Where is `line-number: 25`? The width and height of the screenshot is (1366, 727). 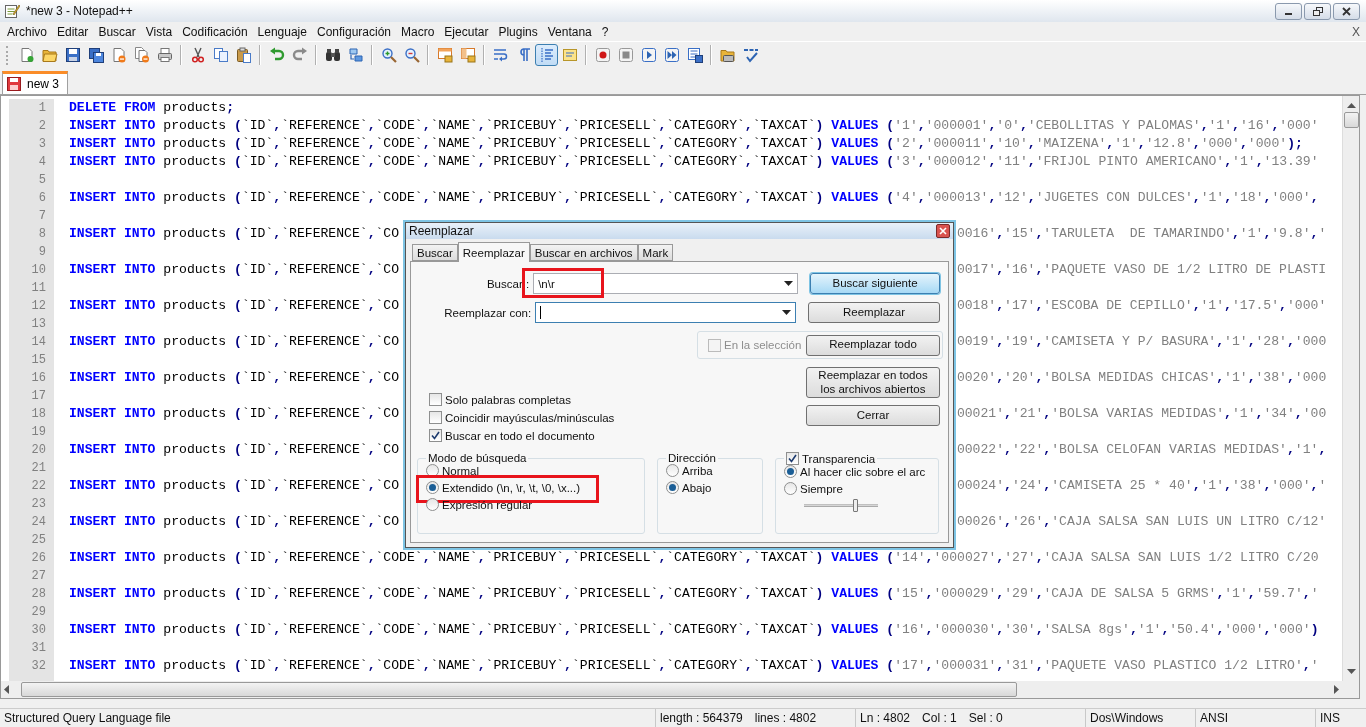
line-number: 25 is located at coordinates (31, 540).